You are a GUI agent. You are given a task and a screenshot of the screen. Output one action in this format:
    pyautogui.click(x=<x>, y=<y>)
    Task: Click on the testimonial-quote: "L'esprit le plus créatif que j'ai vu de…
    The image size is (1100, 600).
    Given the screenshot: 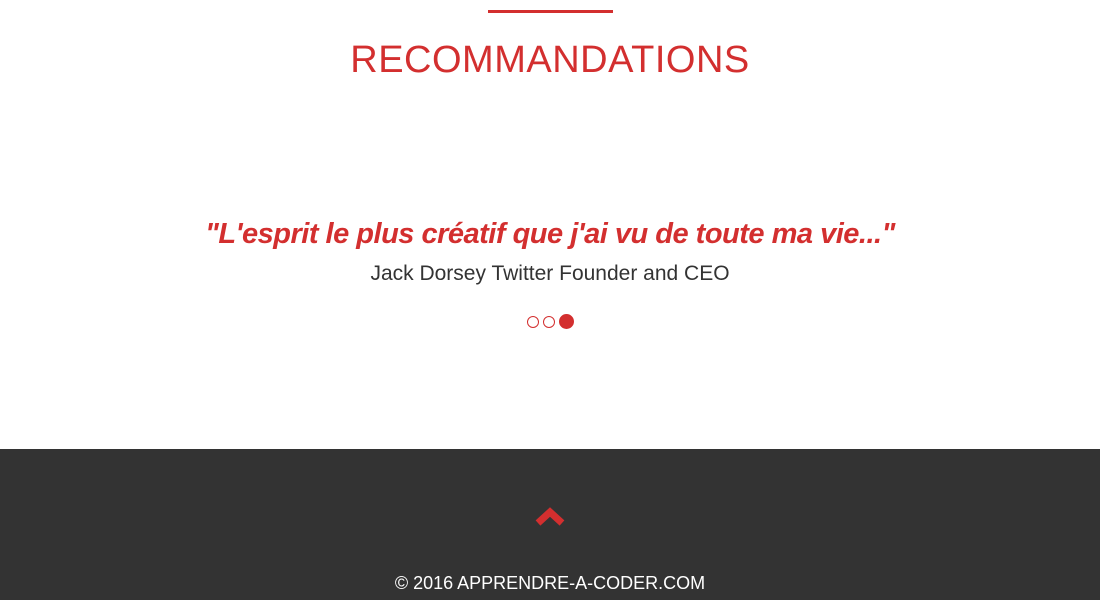 What is the action you would take?
    pyautogui.click(x=550, y=234)
    